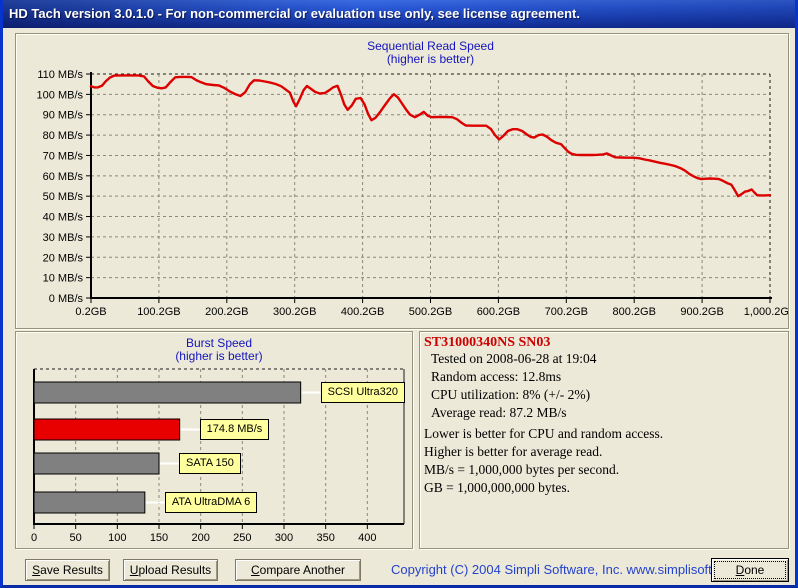 The height and width of the screenshot is (588, 798). I want to click on burst-tick-label: 300, so click(284, 538).